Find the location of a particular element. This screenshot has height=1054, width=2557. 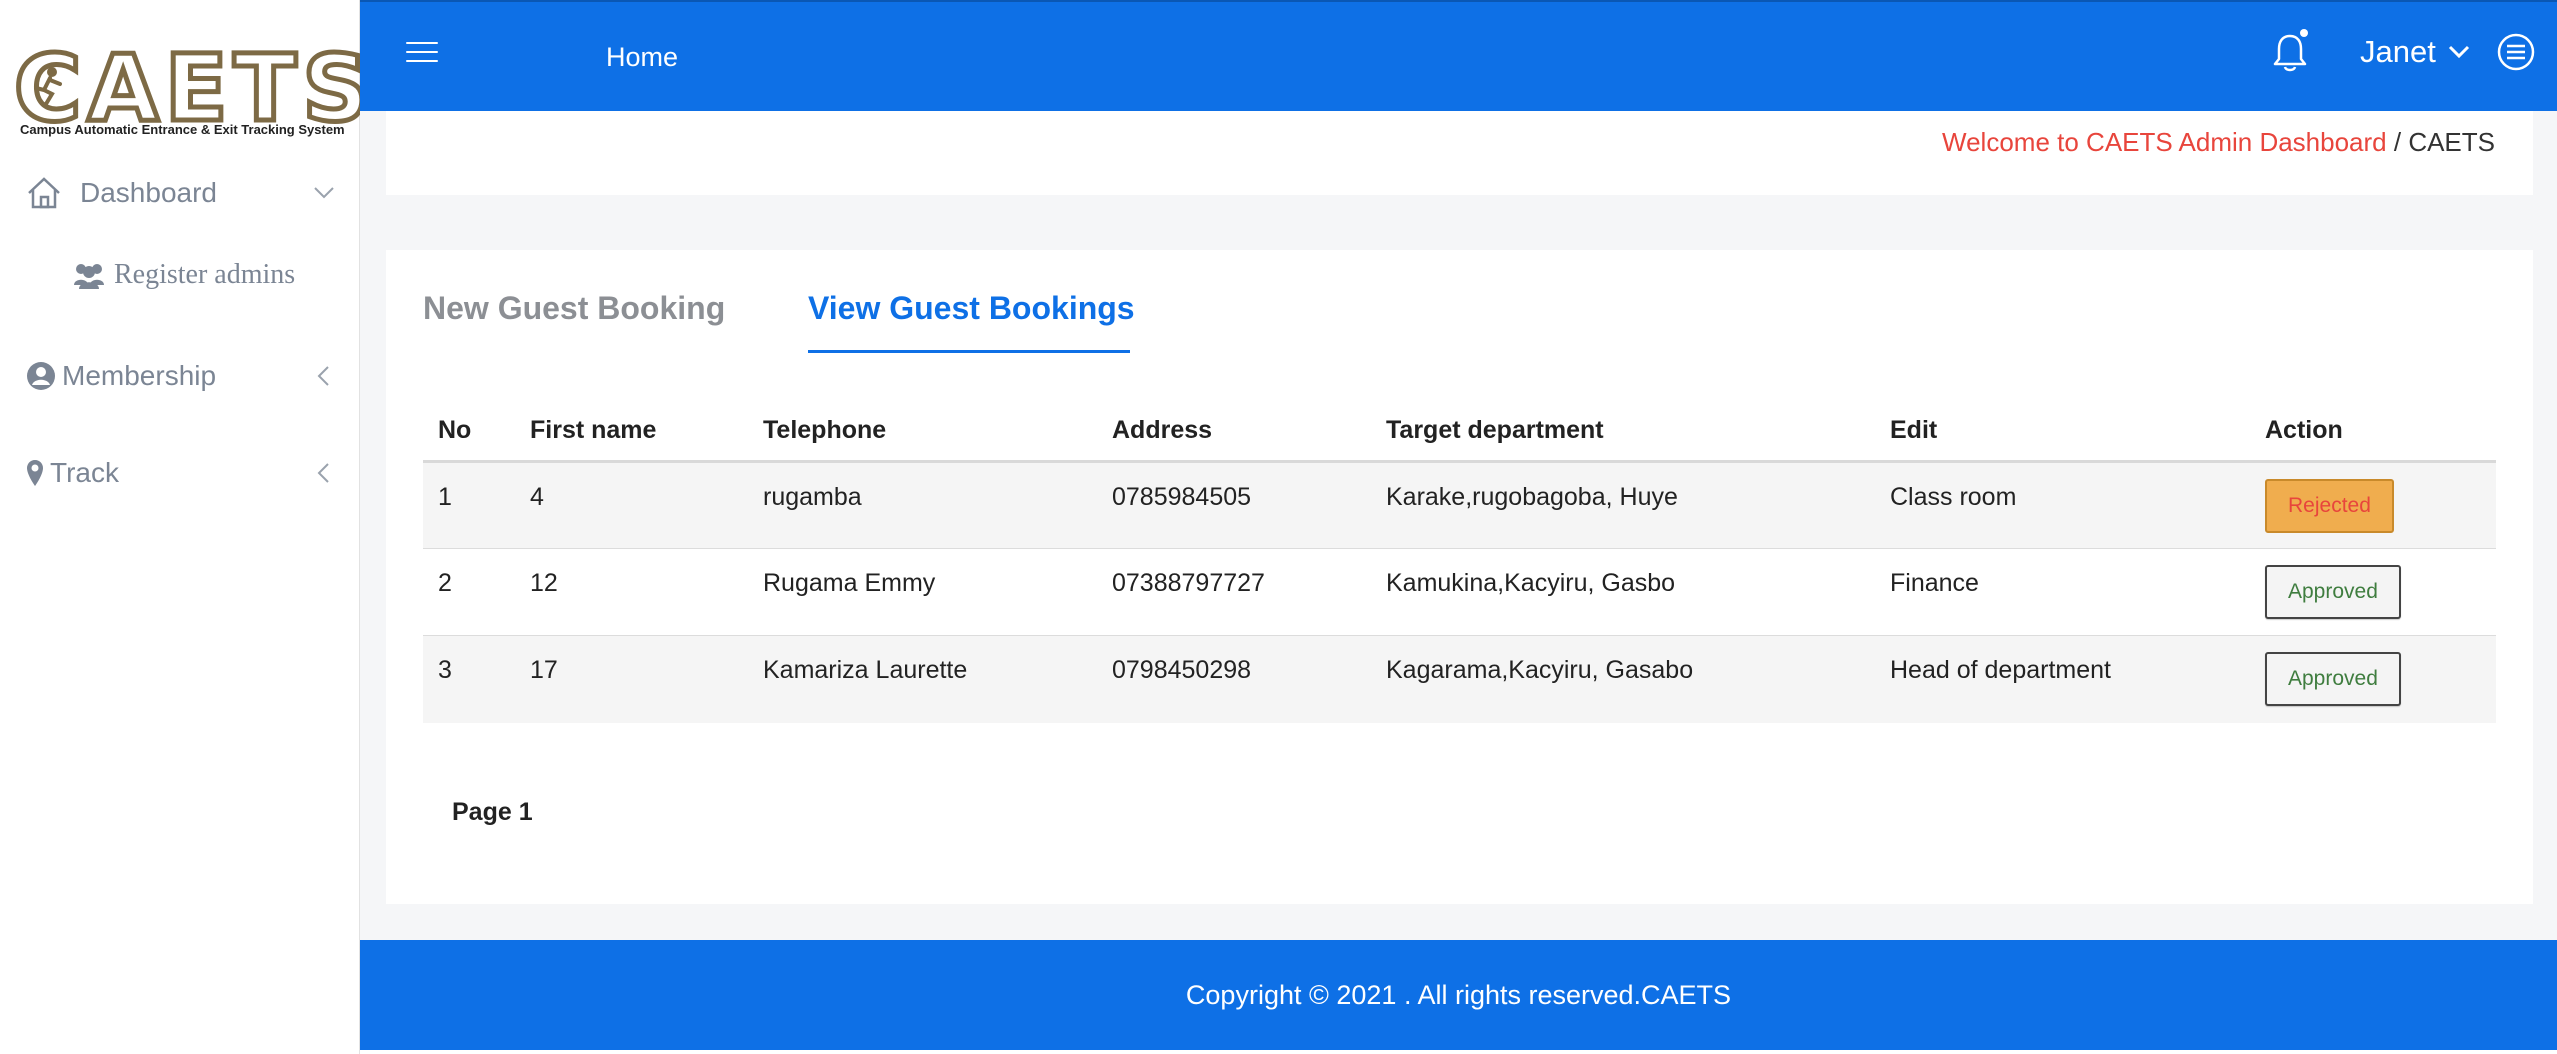

users-icon is located at coordinates (89, 275).